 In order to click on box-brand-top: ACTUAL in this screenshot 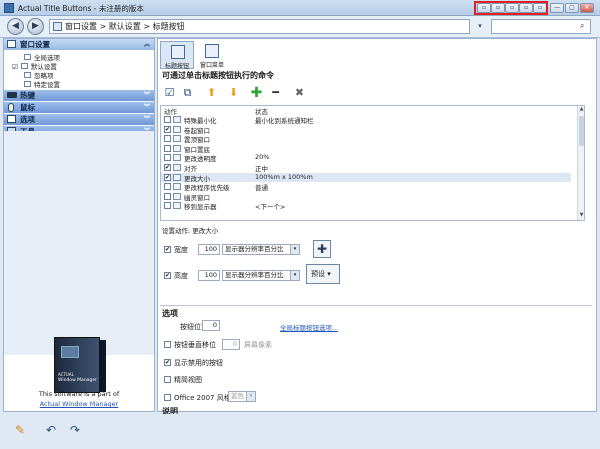, I will do `click(66, 374)`.